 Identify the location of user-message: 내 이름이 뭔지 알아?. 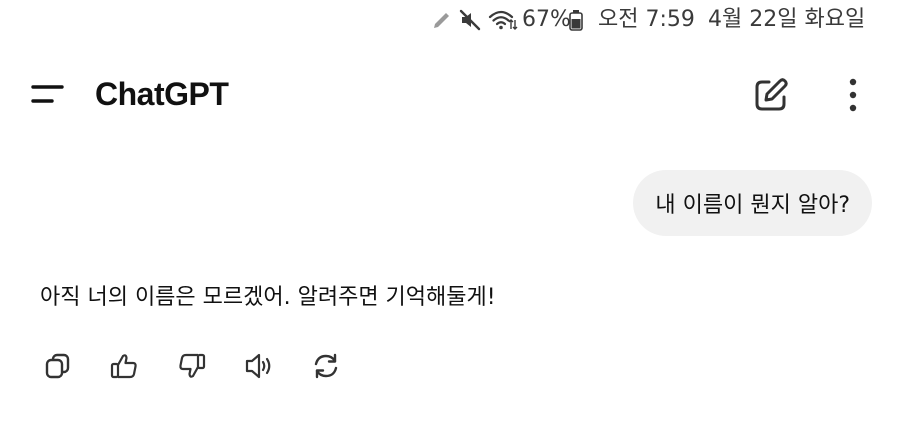
(752, 203).